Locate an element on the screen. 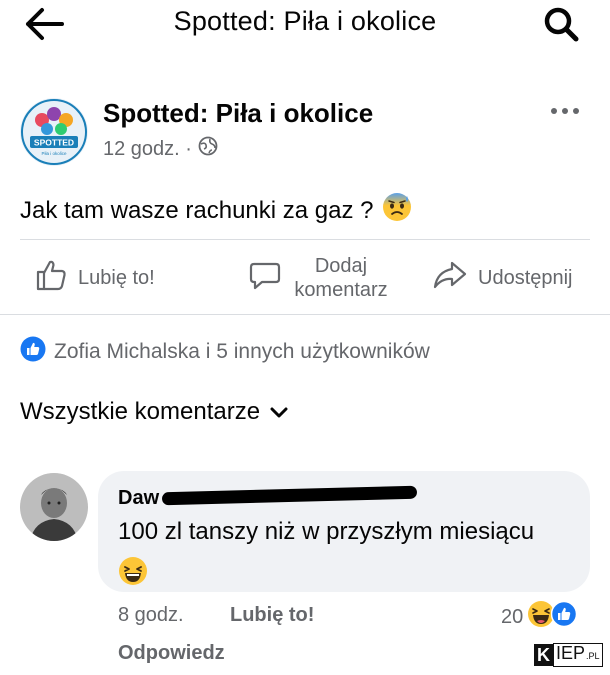 Image resolution: width=610 pixels, height=675 pixels. grinning-squinting-emoji-icon is located at coordinates (133, 572).